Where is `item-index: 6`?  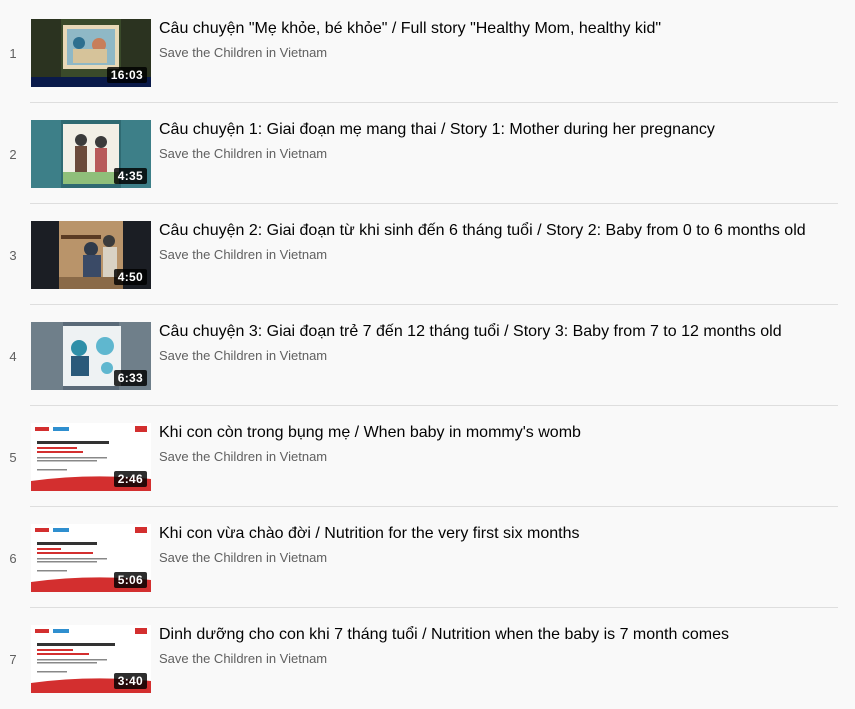
item-index: 6 is located at coordinates (13, 558).